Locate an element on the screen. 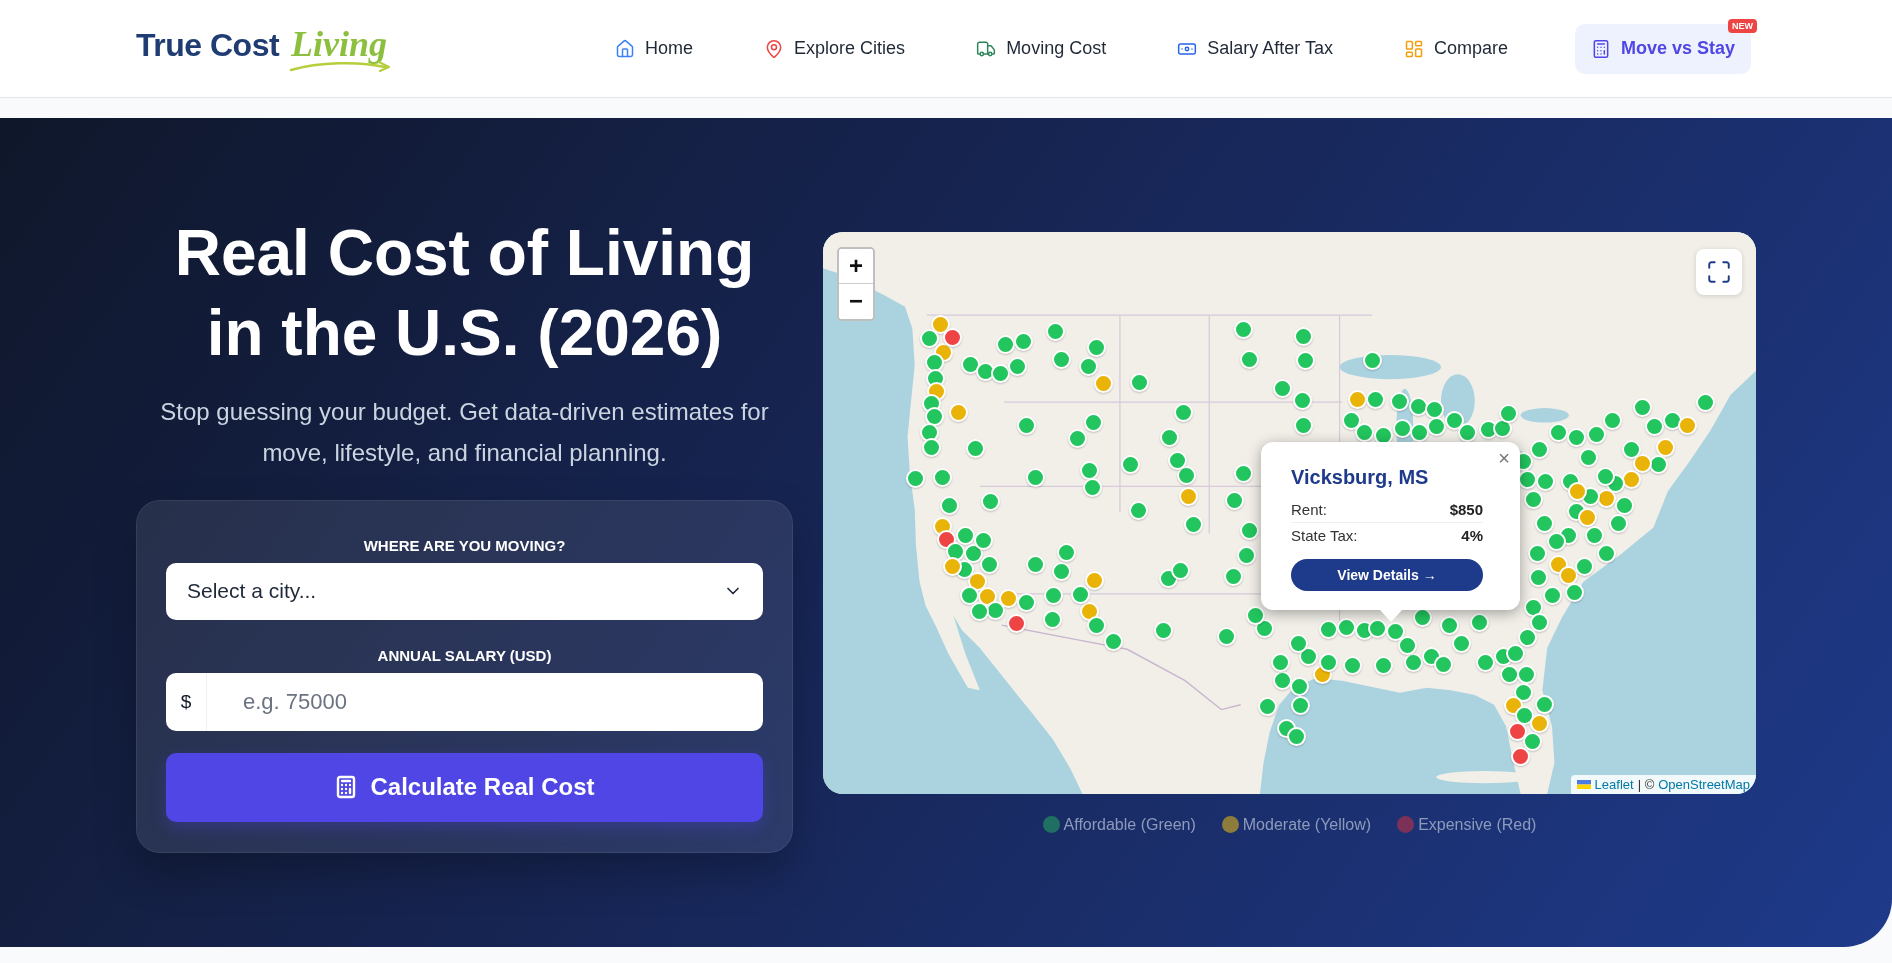 The width and height of the screenshot is (1892, 963). new-badge: NEW is located at coordinates (1742, 25).